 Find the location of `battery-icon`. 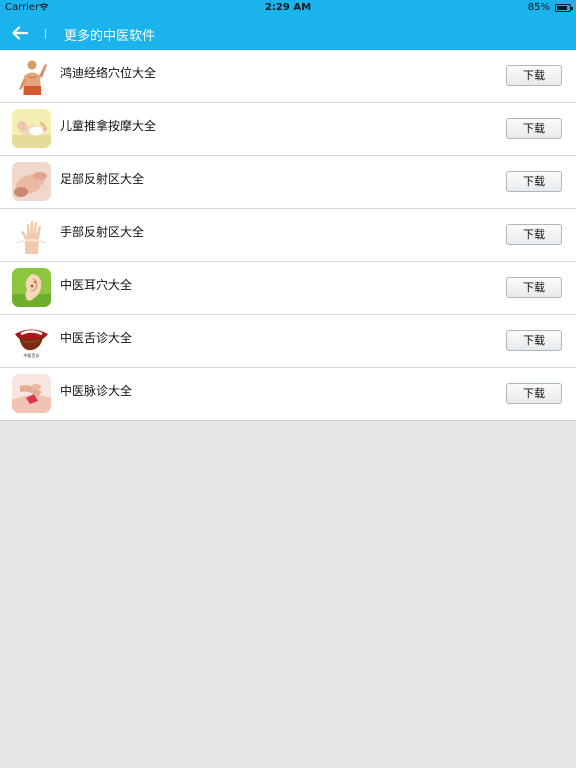

battery-icon is located at coordinates (564, 8).